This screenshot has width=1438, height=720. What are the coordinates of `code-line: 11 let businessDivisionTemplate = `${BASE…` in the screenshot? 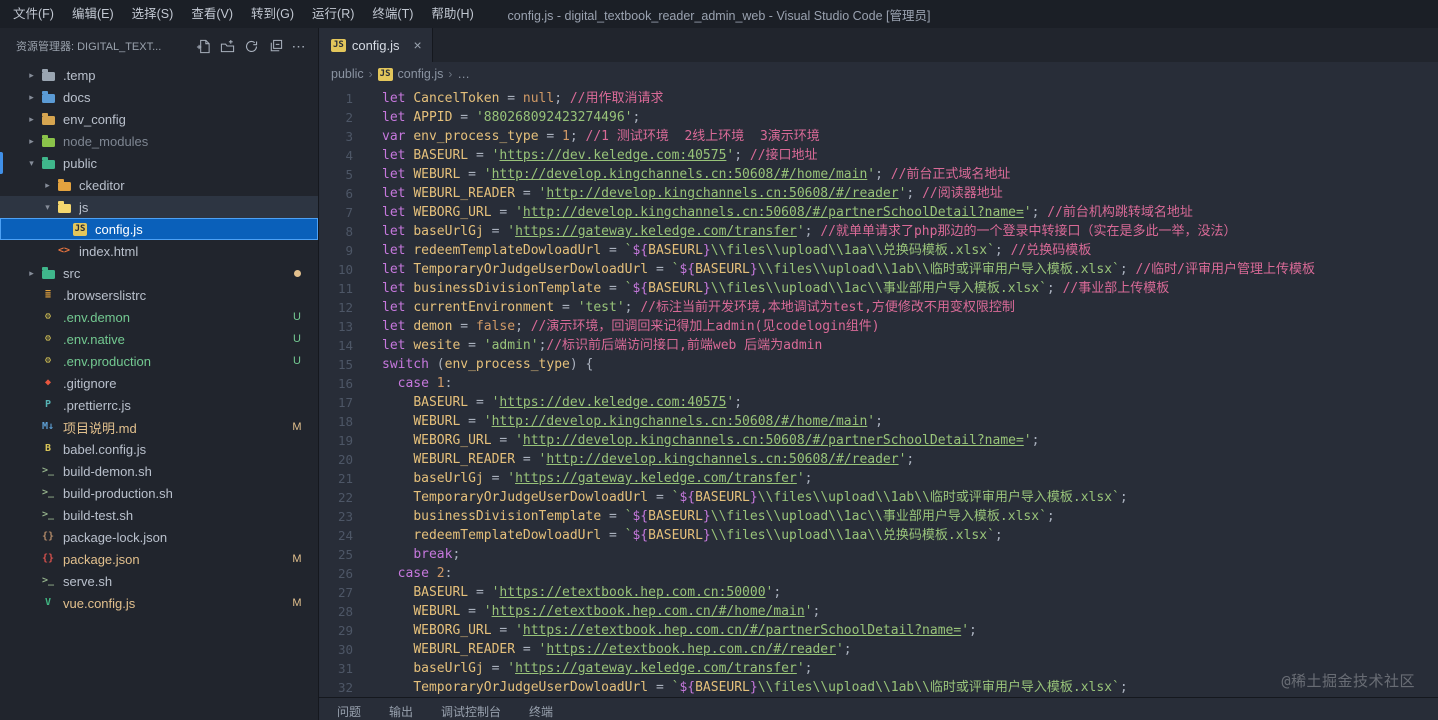 It's located at (878, 288).